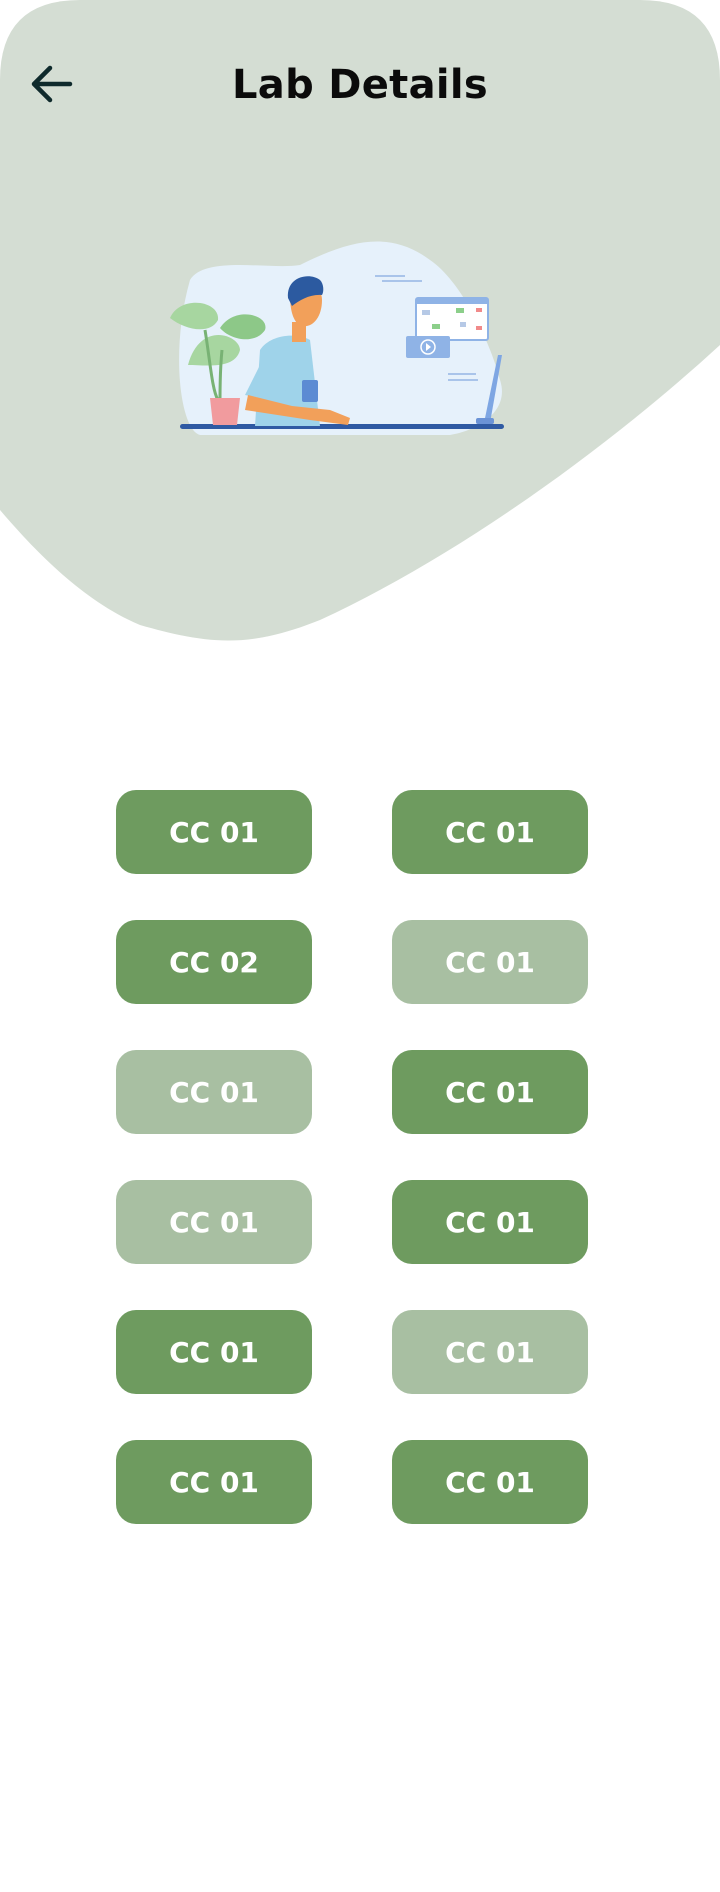 This screenshot has width=720, height=1892. Describe the element at coordinates (214, 962) in the screenshot. I see `lab-button: CC 02` at that location.